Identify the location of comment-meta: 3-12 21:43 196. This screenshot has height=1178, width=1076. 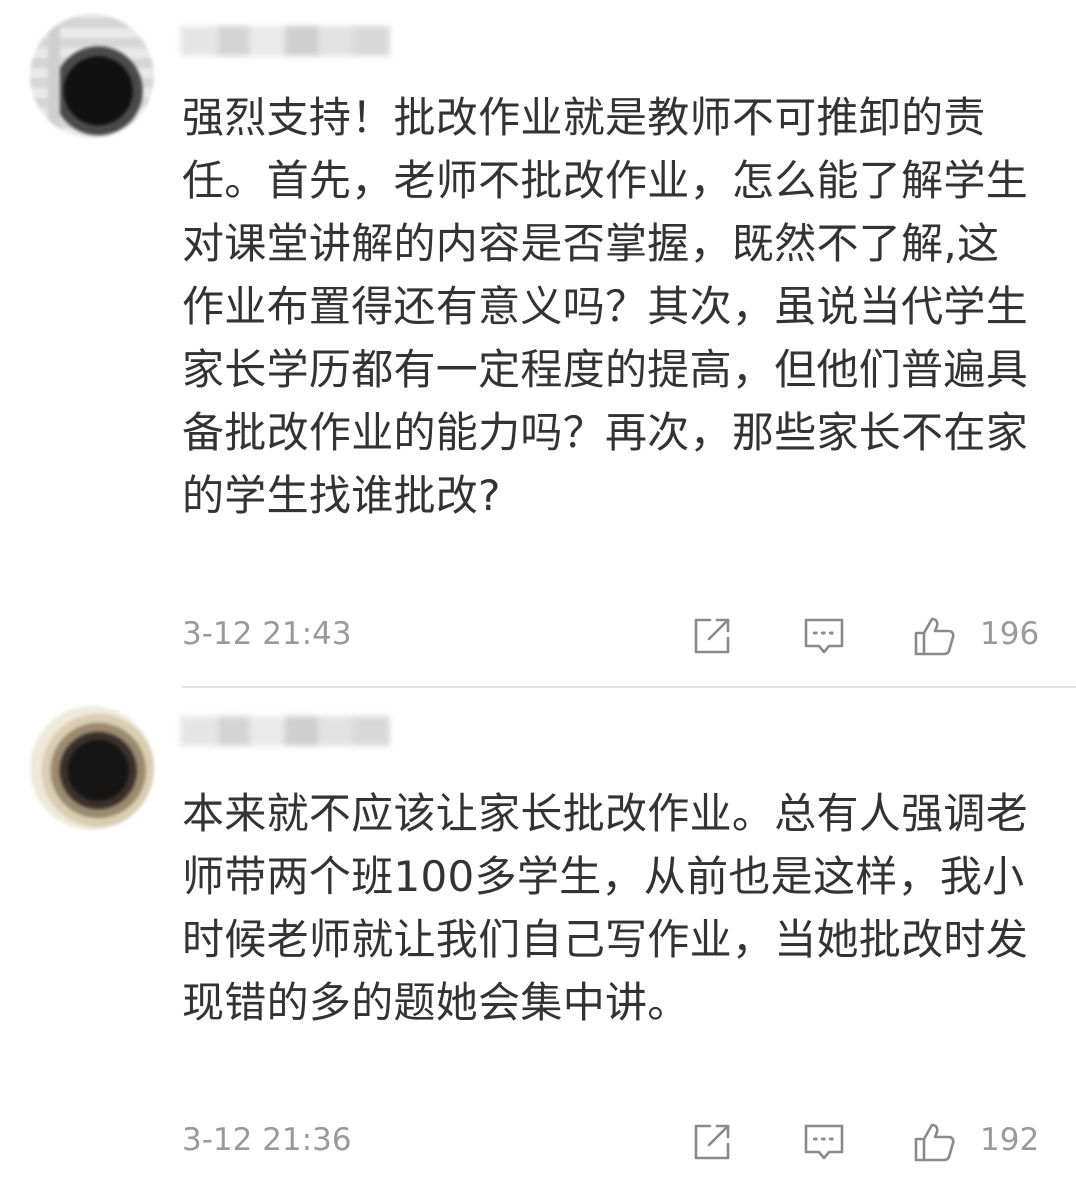
(612, 637).